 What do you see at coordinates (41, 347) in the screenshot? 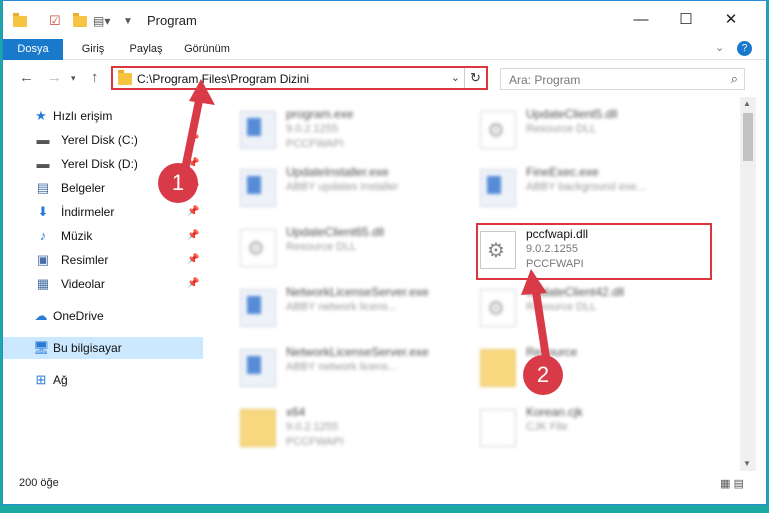
I see `computer-icon: 🖥` at bounding box center [41, 347].